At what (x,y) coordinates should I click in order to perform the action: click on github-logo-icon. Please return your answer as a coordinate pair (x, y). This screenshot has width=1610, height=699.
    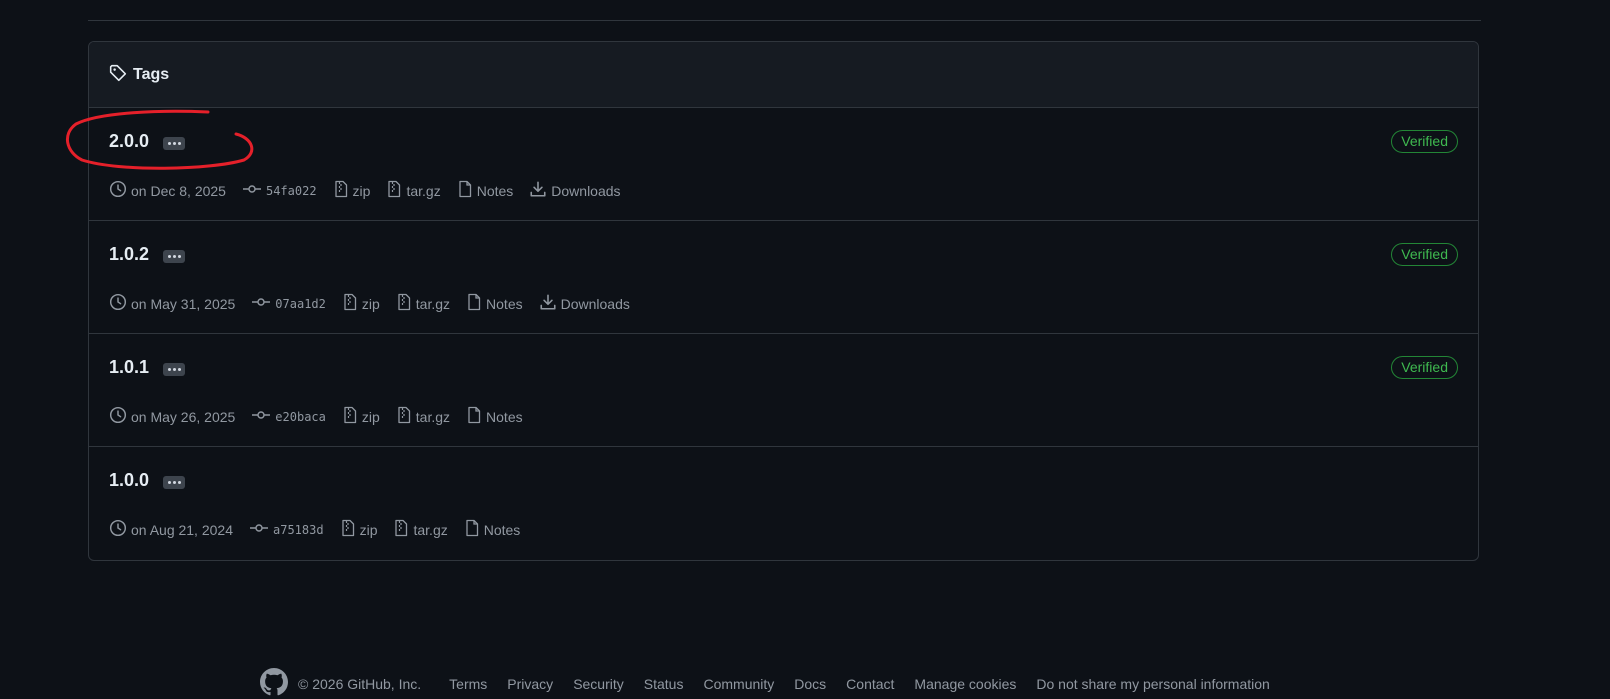
    Looking at the image, I should click on (274, 683).